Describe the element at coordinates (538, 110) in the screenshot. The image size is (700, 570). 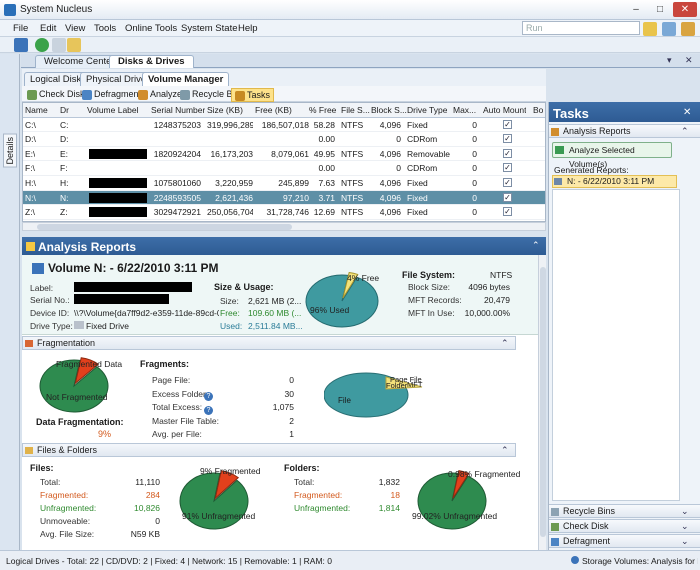
I see `column-header: Bo` at that location.